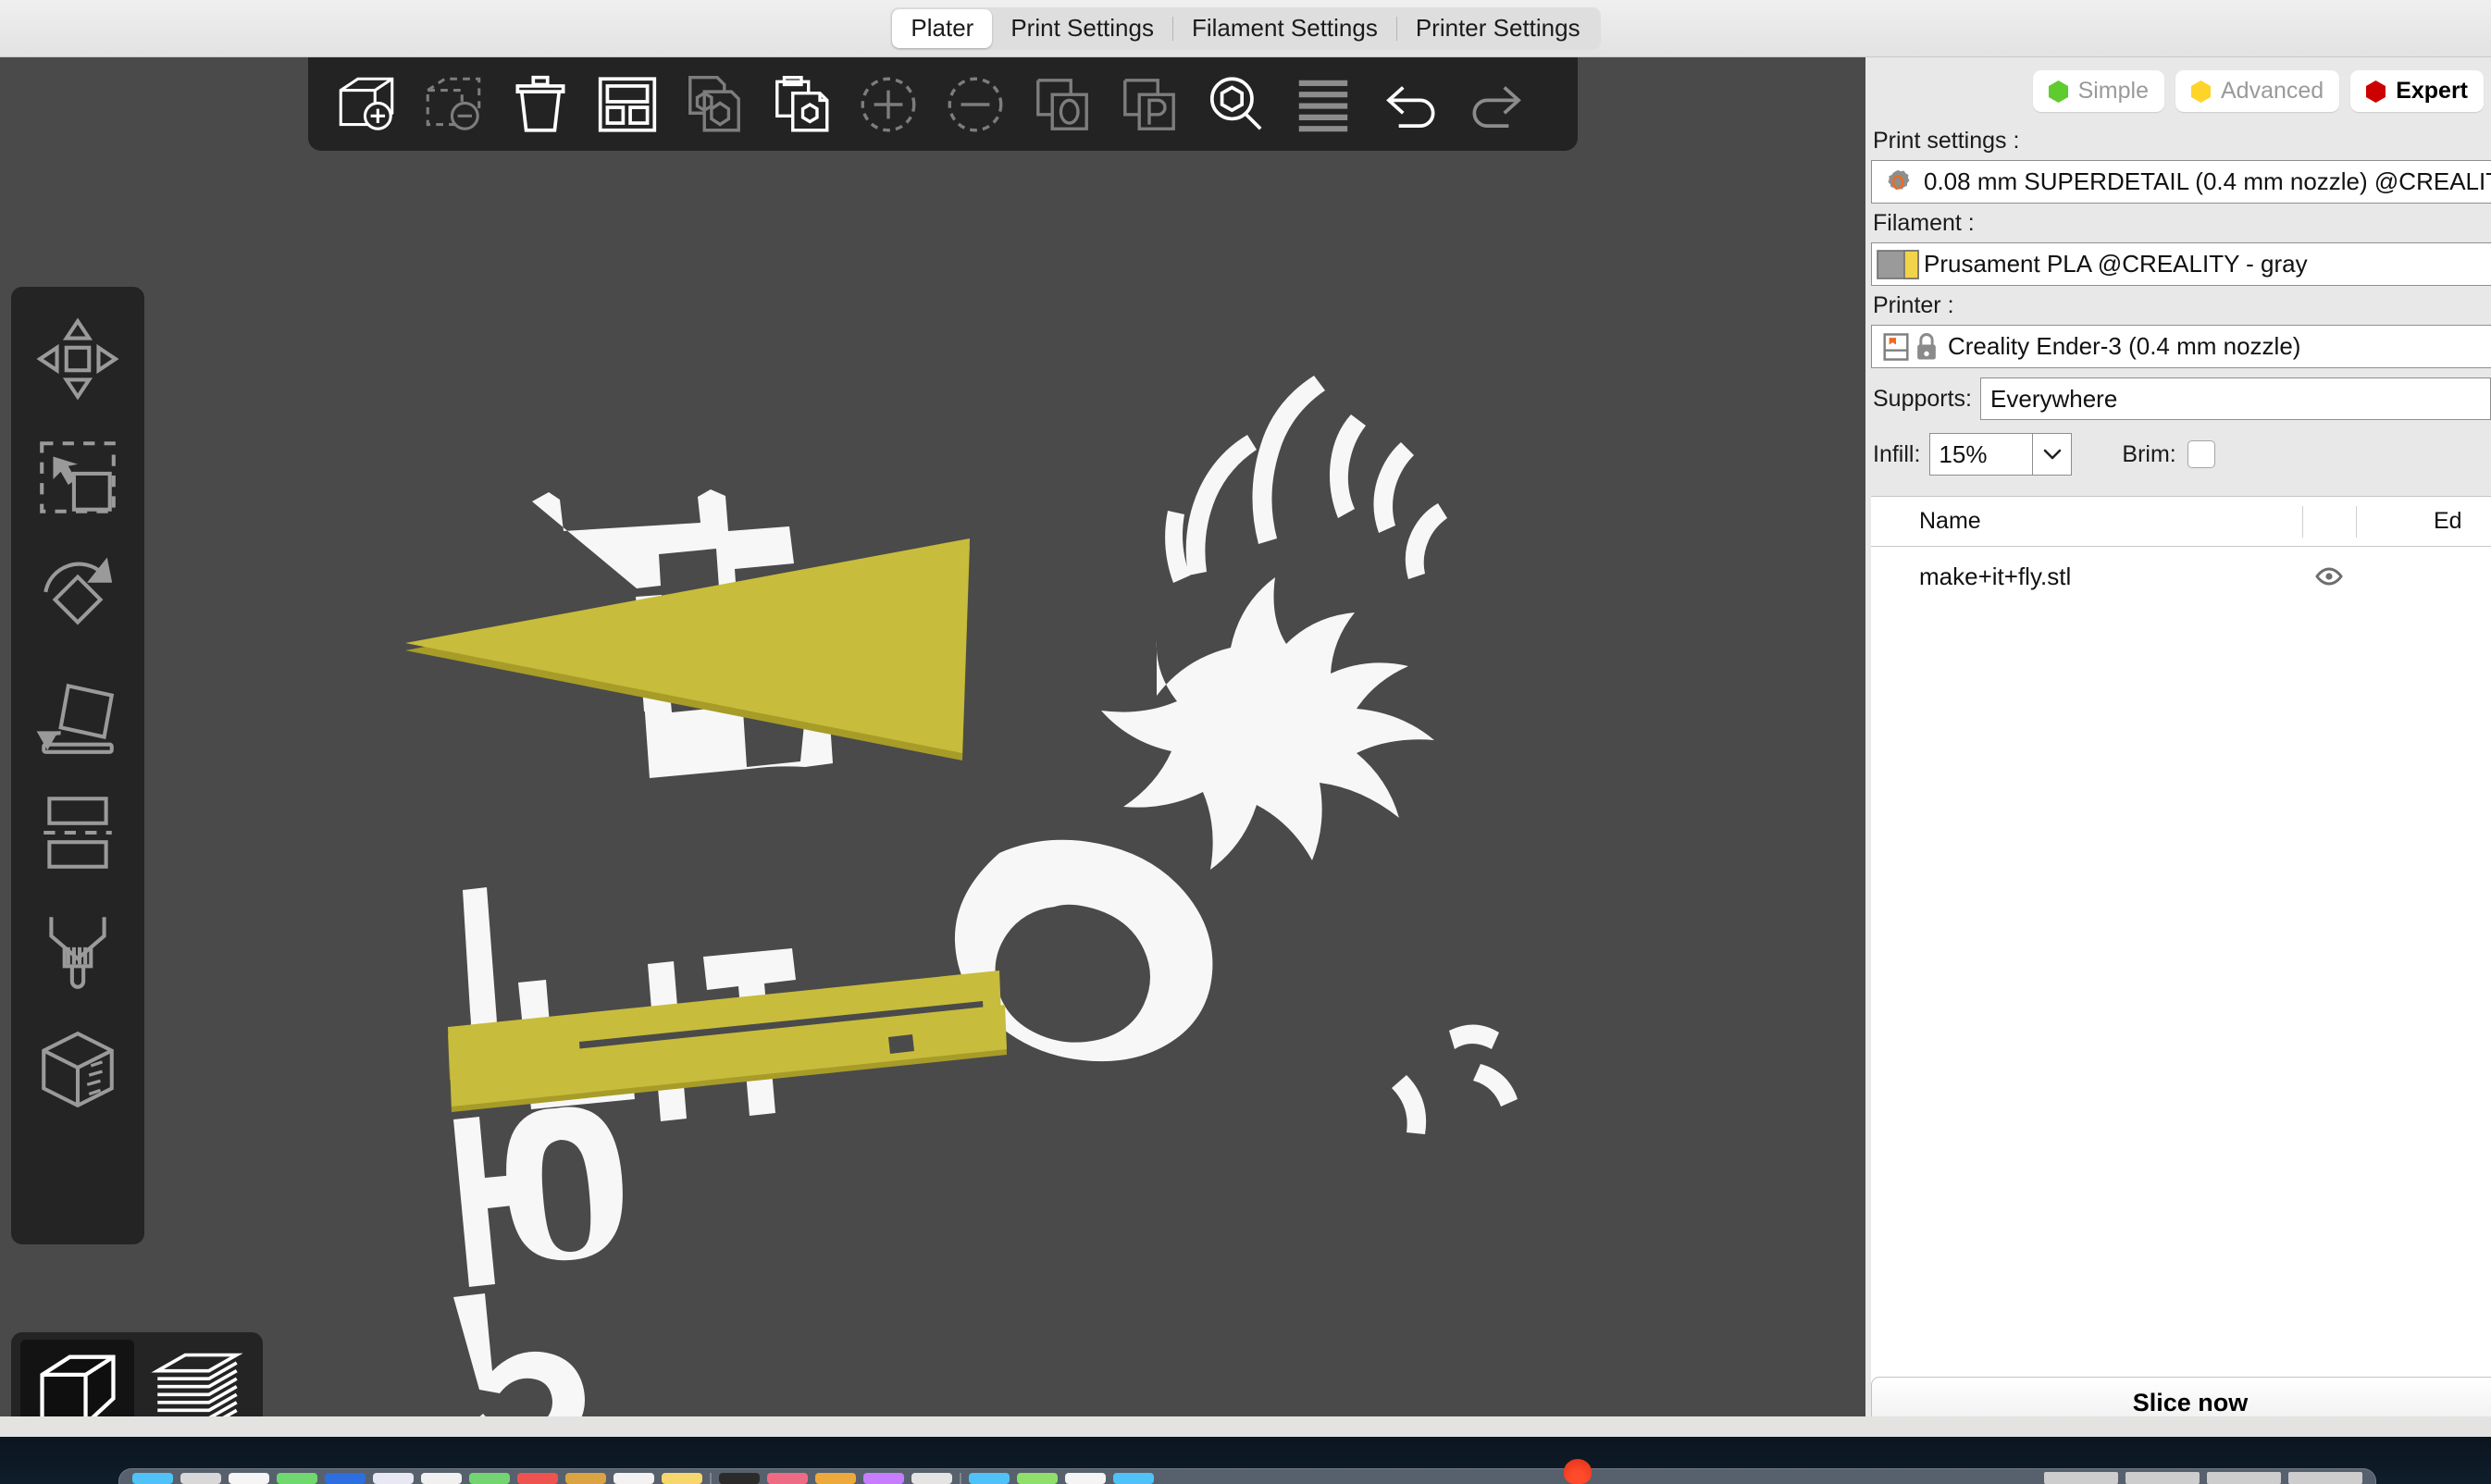 Image resolution: width=2491 pixels, height=1484 pixels. Describe the element at coordinates (1149, 104) in the screenshot. I see `split-to-parts-icon` at that location.